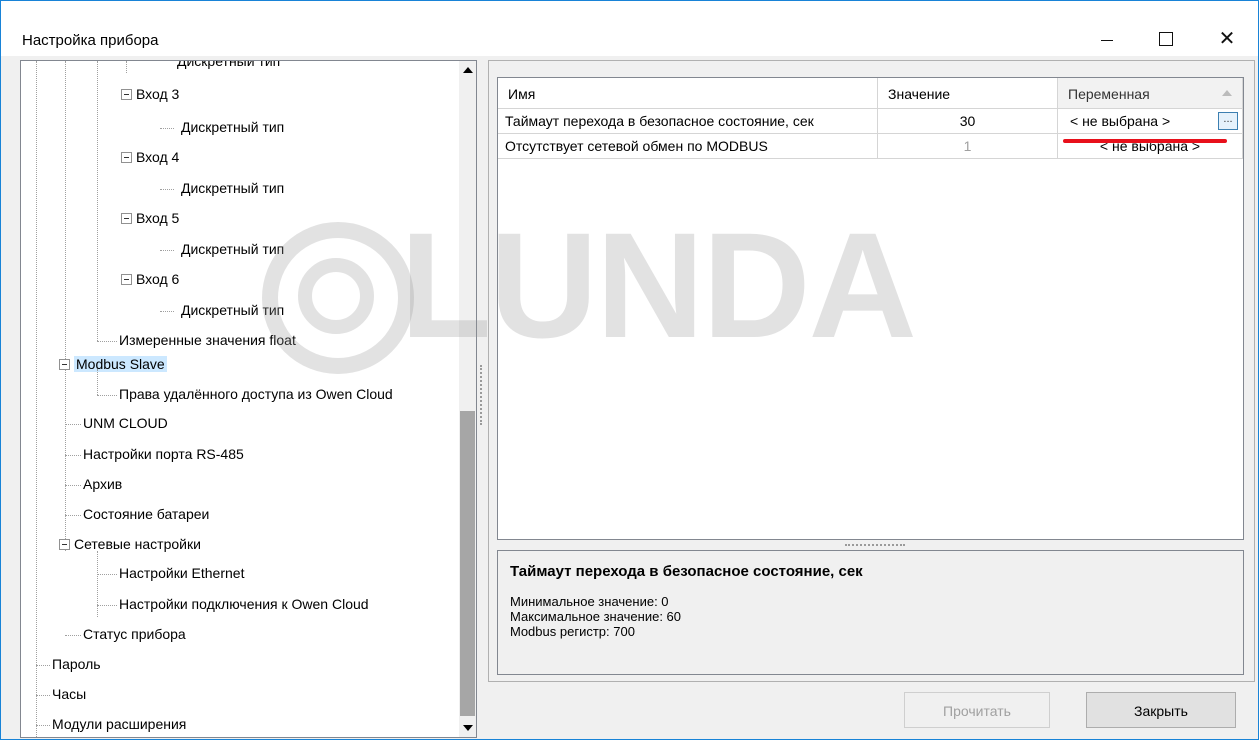  What do you see at coordinates (90, 40) in the screenshot?
I see `window-title: Настройка прибора` at bounding box center [90, 40].